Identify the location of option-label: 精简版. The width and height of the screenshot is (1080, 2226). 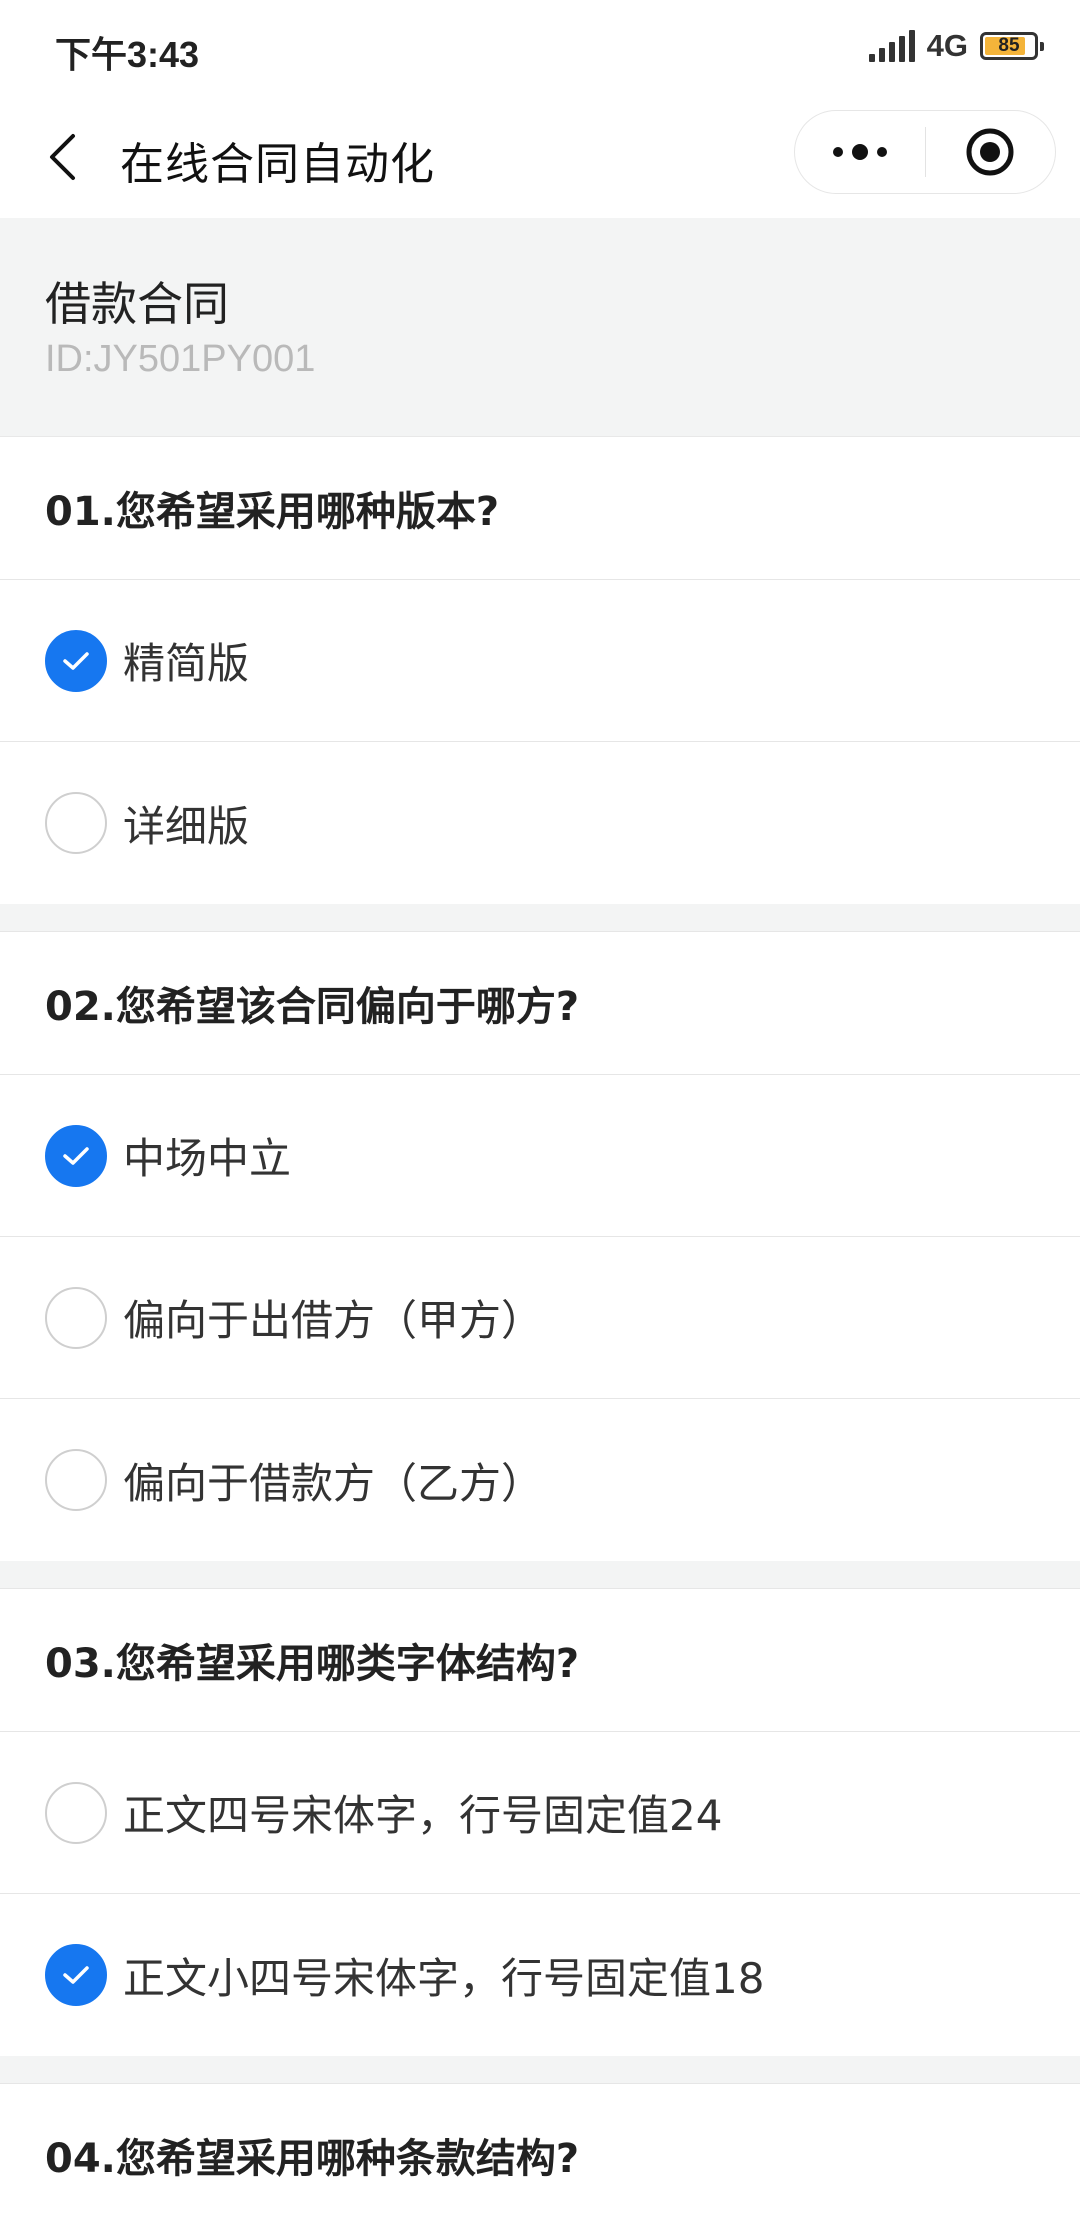
(186, 663).